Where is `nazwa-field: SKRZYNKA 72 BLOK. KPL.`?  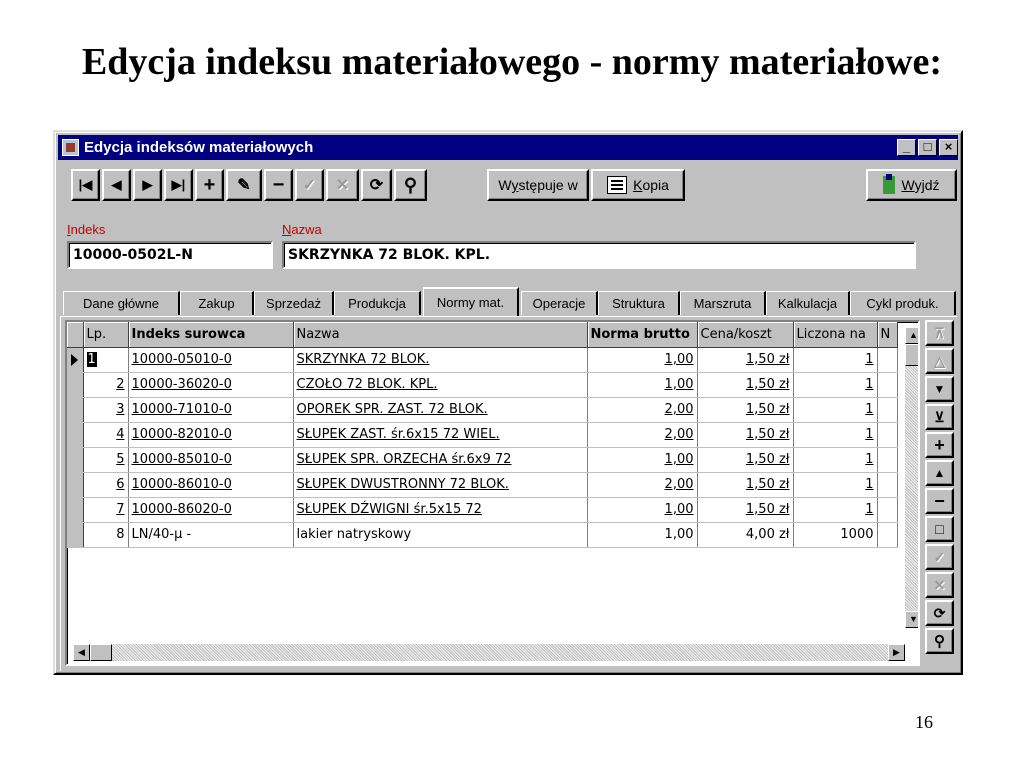
nazwa-field: SKRZYNKA 72 BLOK. KPL. is located at coordinates (599, 255).